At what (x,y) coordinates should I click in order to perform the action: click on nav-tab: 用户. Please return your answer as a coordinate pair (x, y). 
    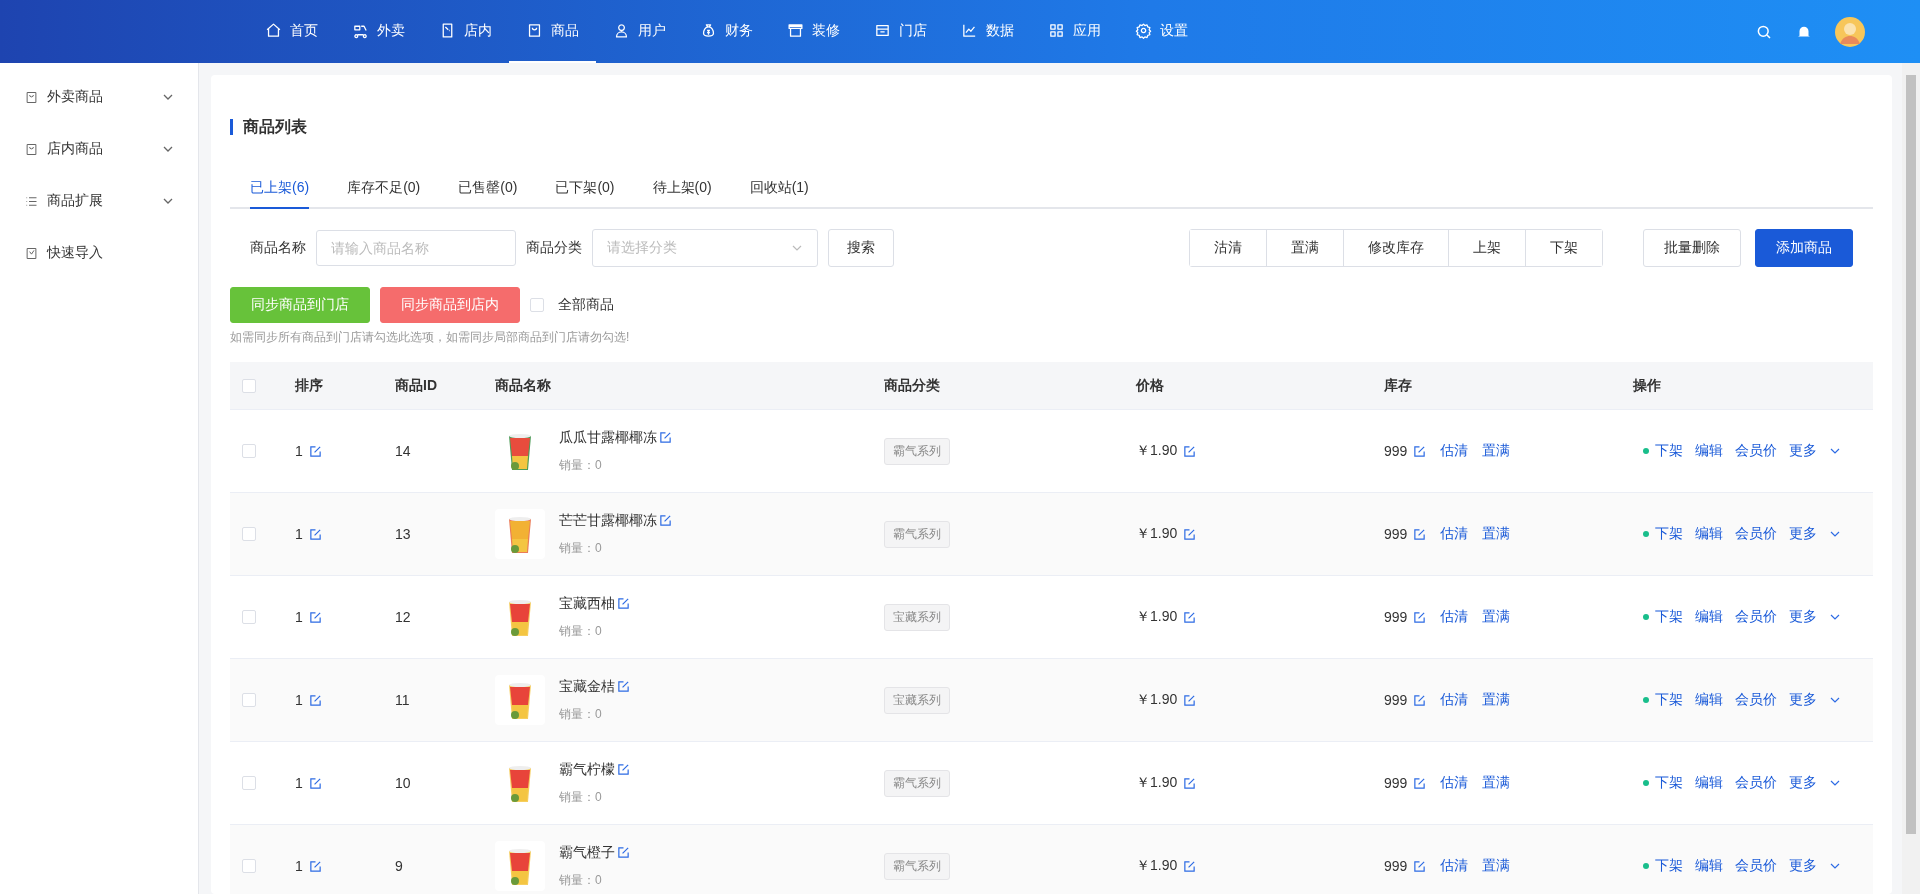
    Looking at the image, I should click on (639, 31).